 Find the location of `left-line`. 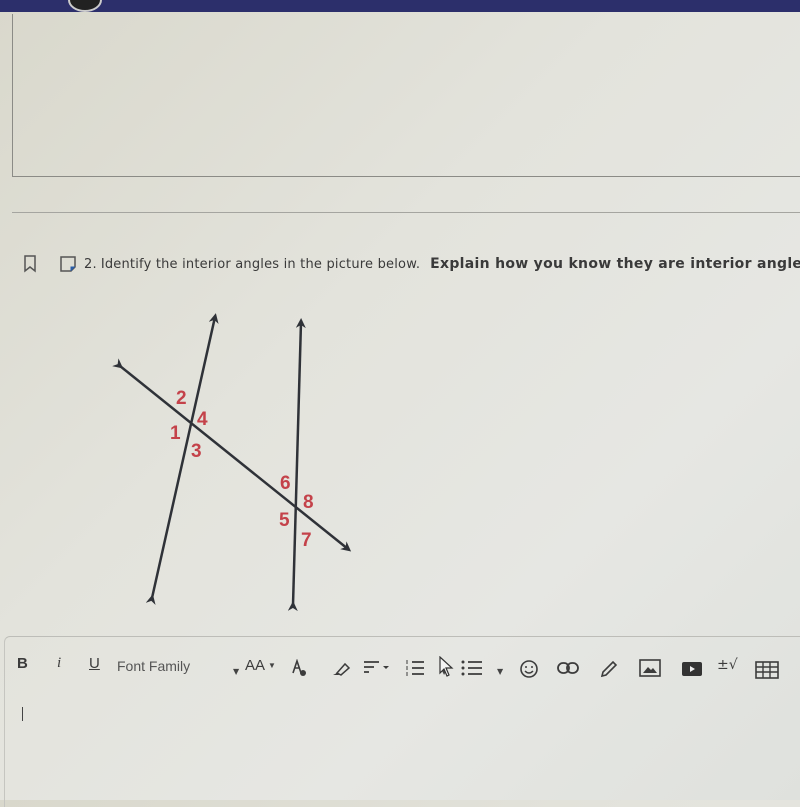

left-line is located at coordinates (182, 459).